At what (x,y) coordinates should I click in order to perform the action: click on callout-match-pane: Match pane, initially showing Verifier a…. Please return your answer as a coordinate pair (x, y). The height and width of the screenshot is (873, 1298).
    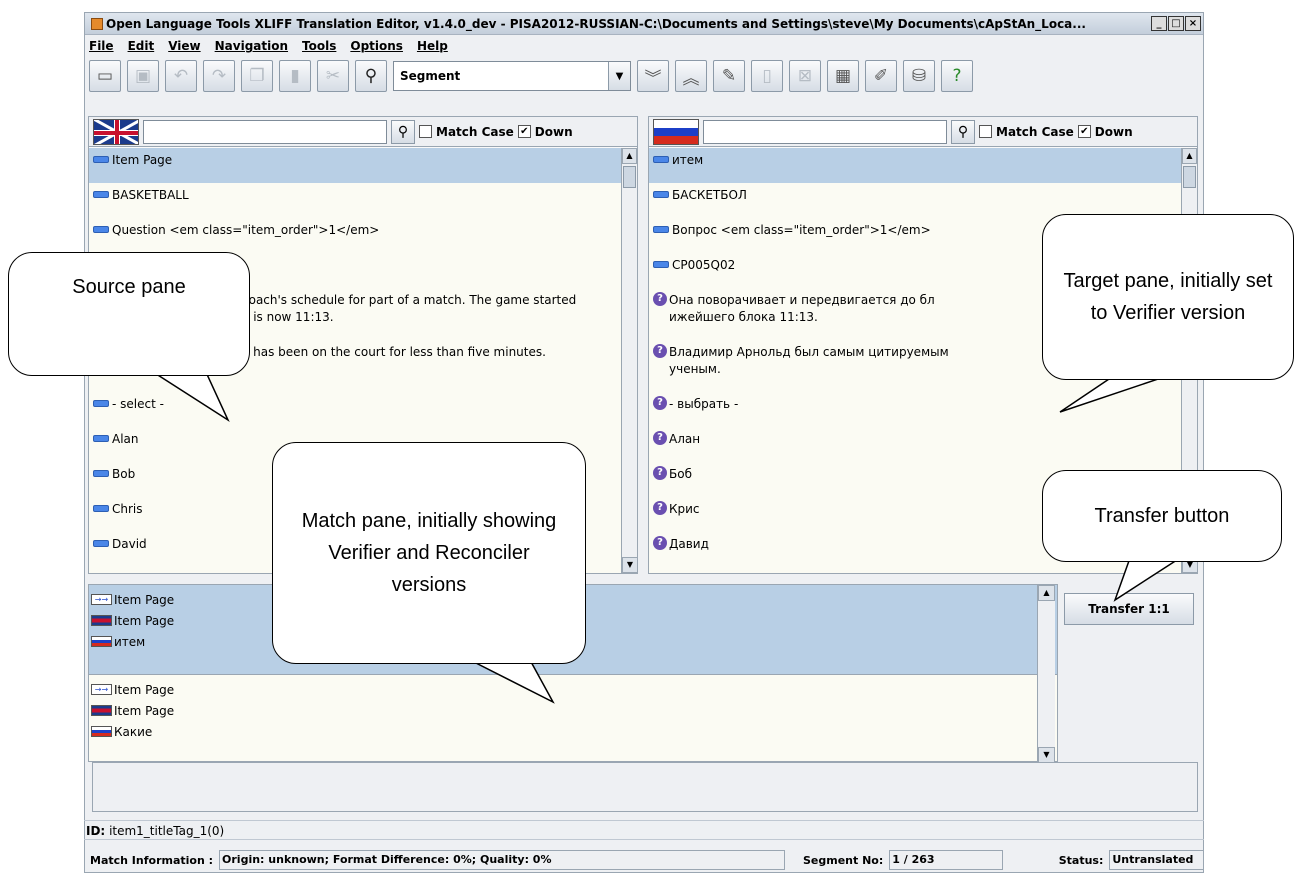
    Looking at the image, I should click on (429, 553).